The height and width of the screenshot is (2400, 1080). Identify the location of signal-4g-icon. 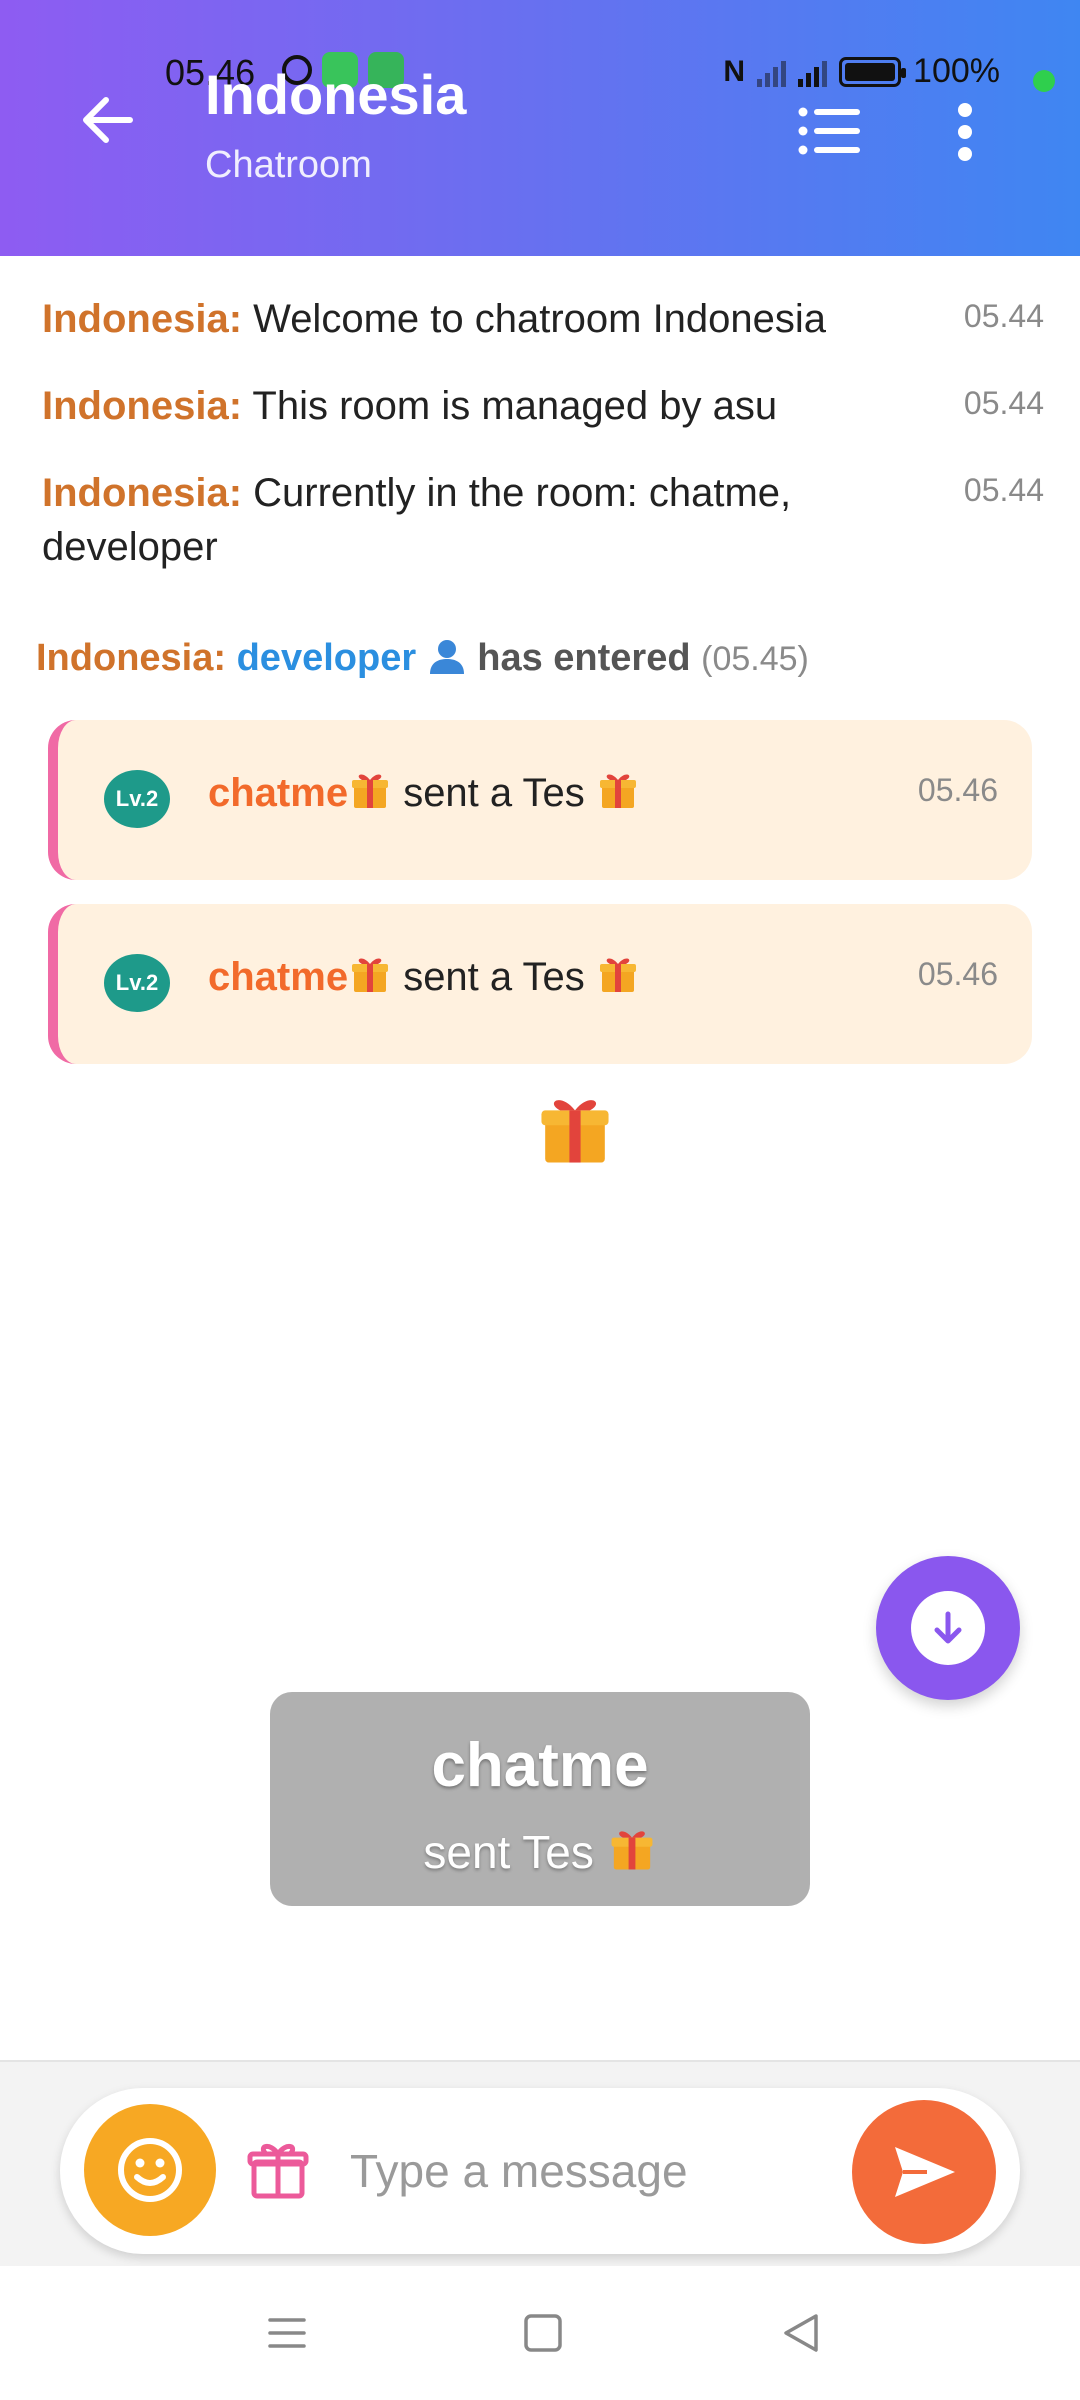
(813, 72).